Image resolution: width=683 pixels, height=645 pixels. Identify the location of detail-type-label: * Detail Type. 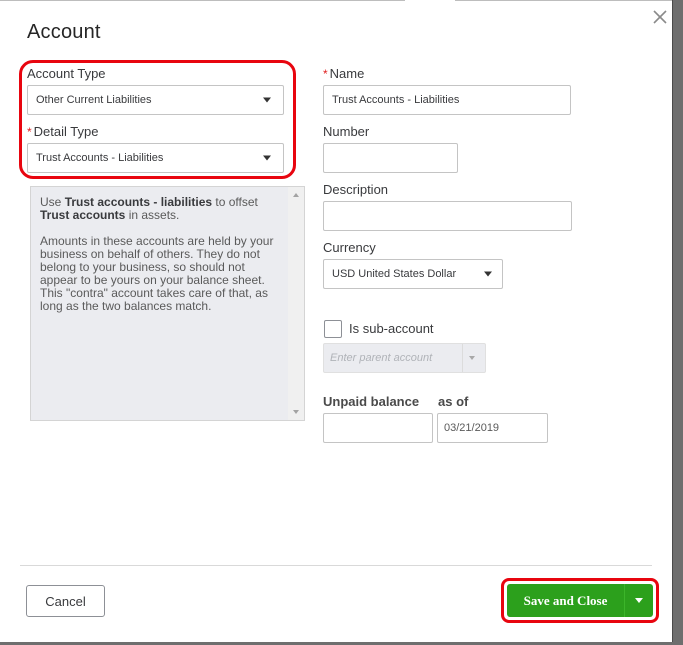
(62, 131).